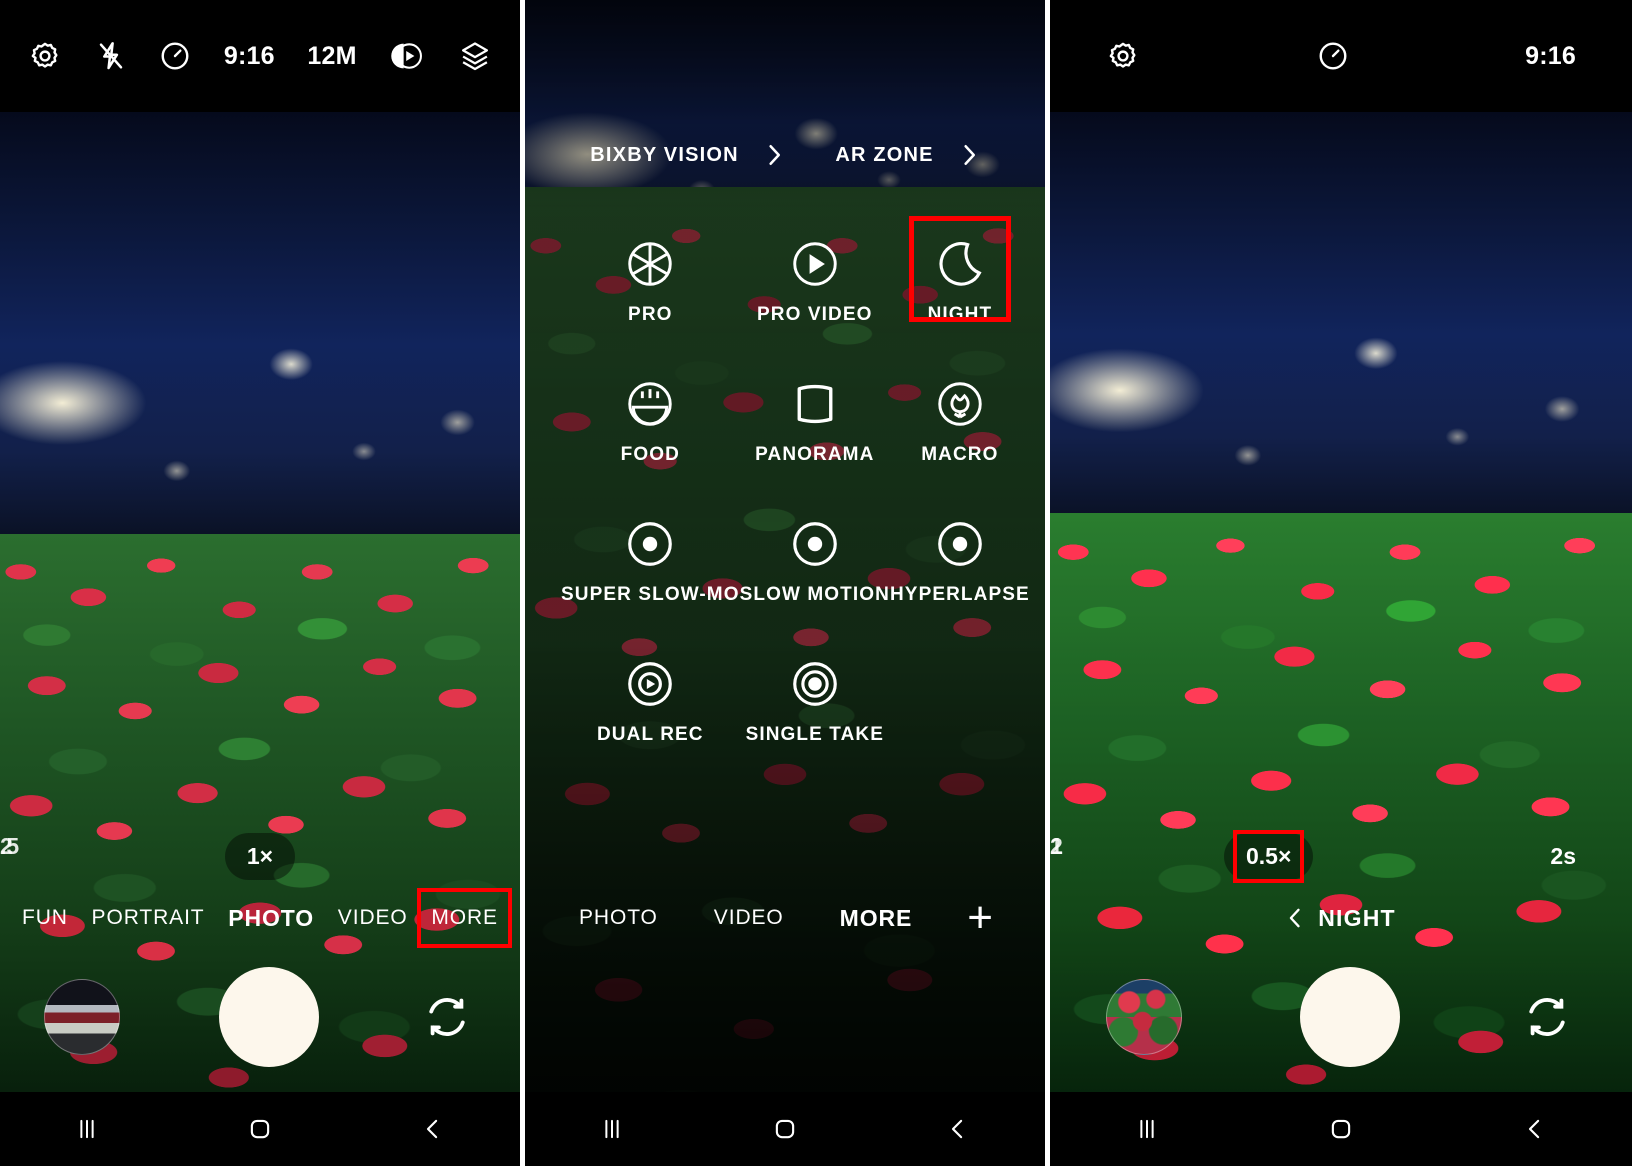 This screenshot has width=1632, height=1166. I want to click on night-mode-text: NIGHT, so click(1357, 917).